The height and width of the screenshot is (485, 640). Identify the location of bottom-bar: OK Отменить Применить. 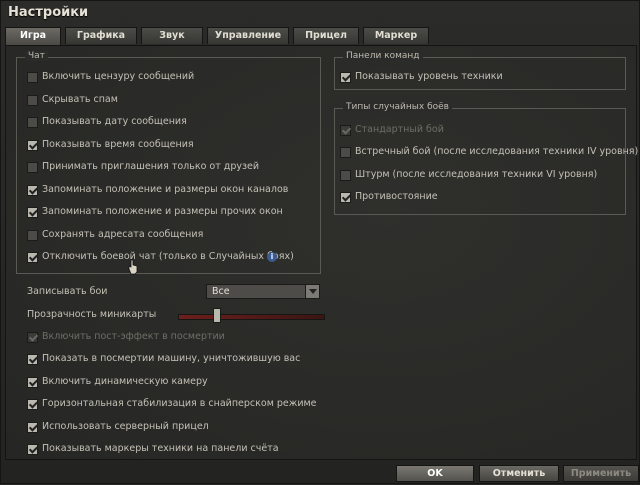
(320, 473).